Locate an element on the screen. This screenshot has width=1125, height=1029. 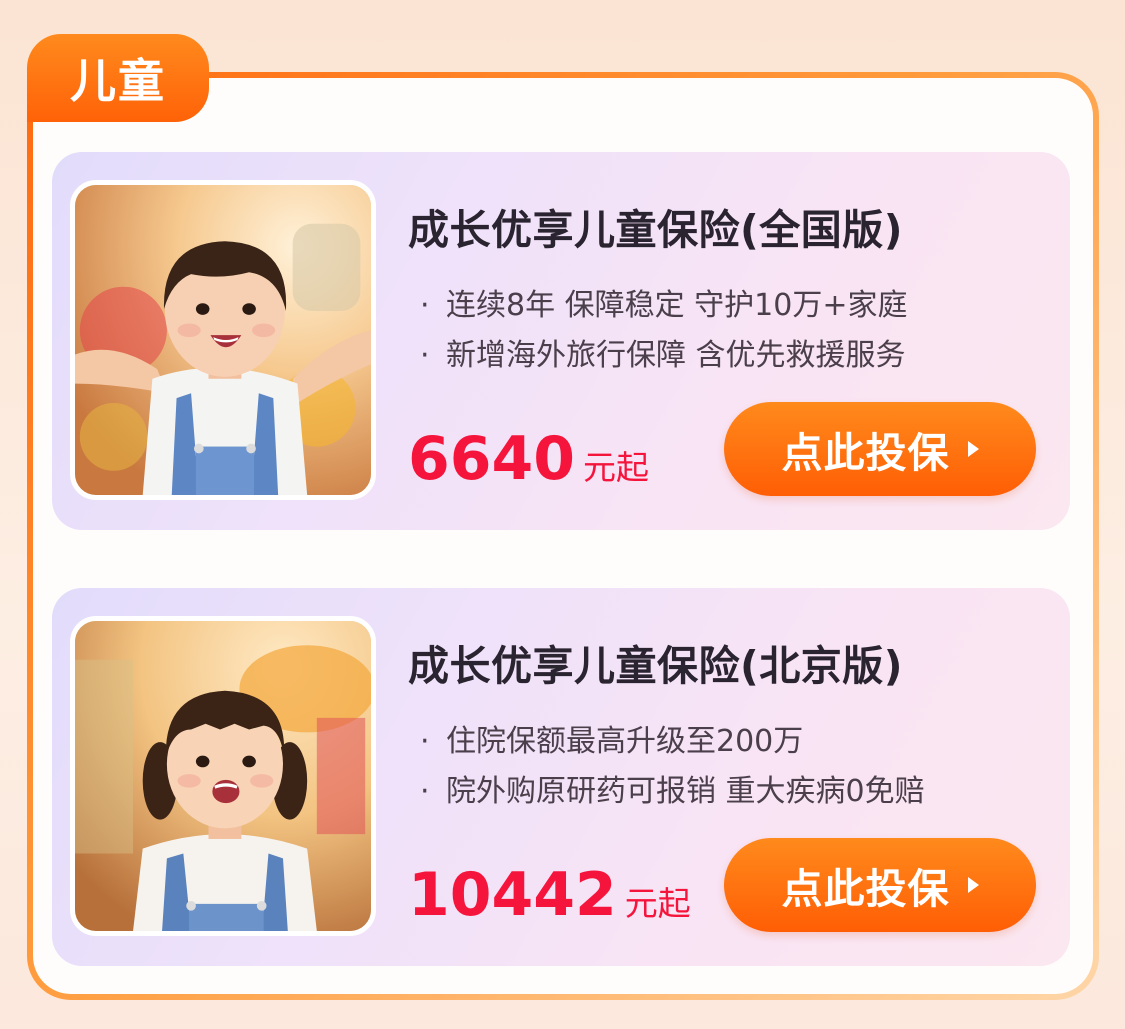
price: 6640 元起 is located at coordinates (528, 459).